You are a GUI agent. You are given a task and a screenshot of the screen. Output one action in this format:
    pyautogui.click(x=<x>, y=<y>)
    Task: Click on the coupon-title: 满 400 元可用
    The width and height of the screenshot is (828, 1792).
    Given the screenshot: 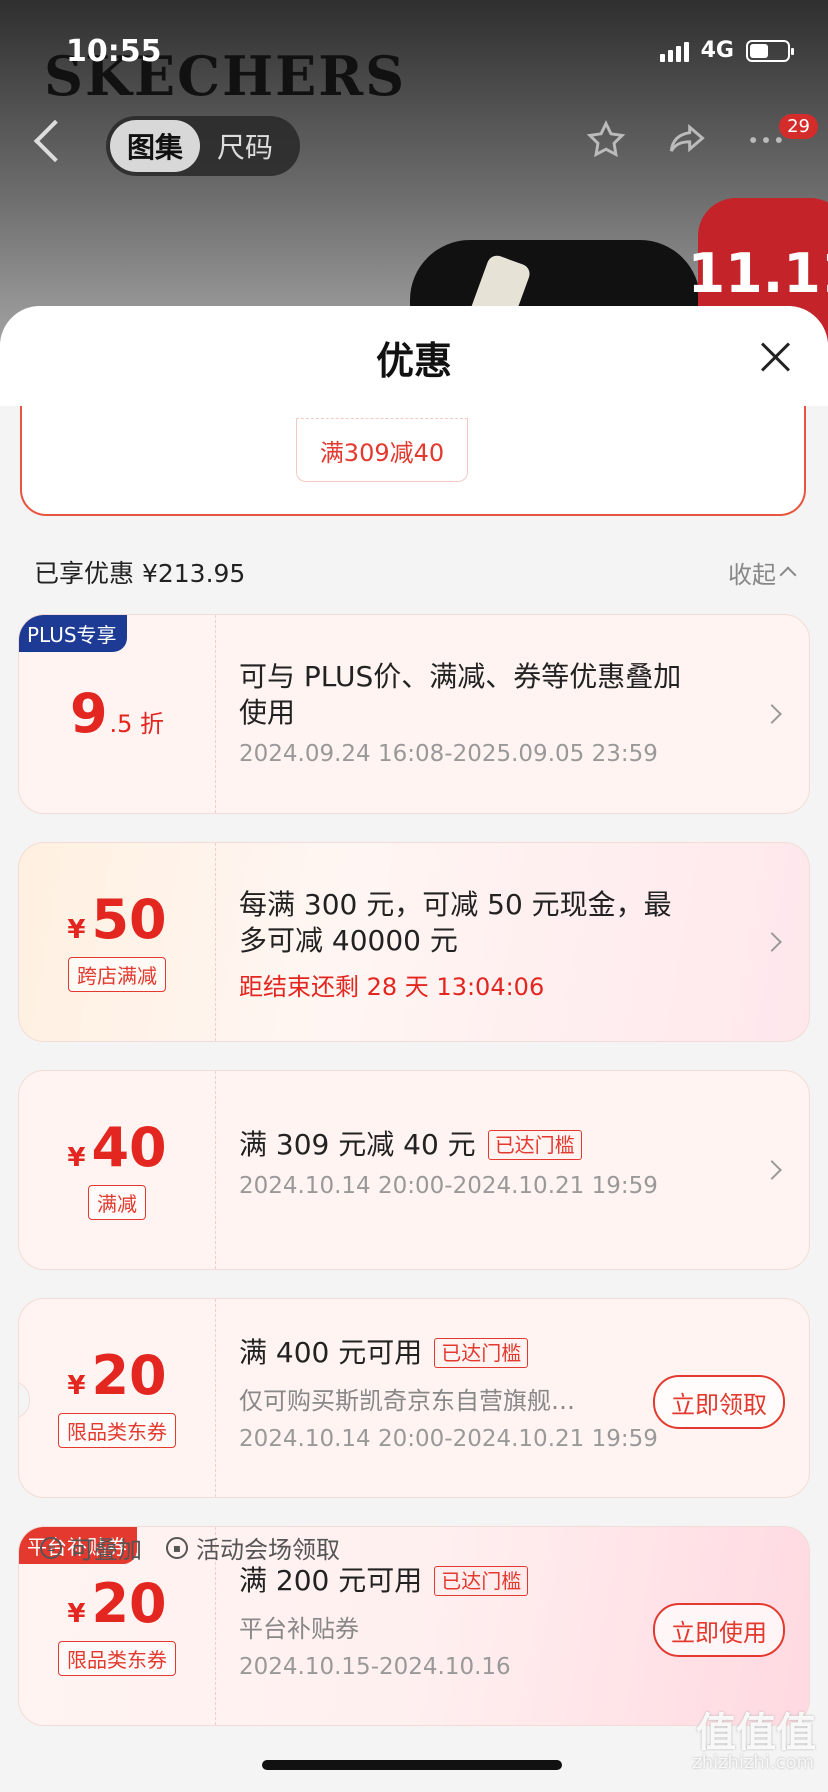 What is the action you would take?
    pyautogui.click(x=331, y=1352)
    